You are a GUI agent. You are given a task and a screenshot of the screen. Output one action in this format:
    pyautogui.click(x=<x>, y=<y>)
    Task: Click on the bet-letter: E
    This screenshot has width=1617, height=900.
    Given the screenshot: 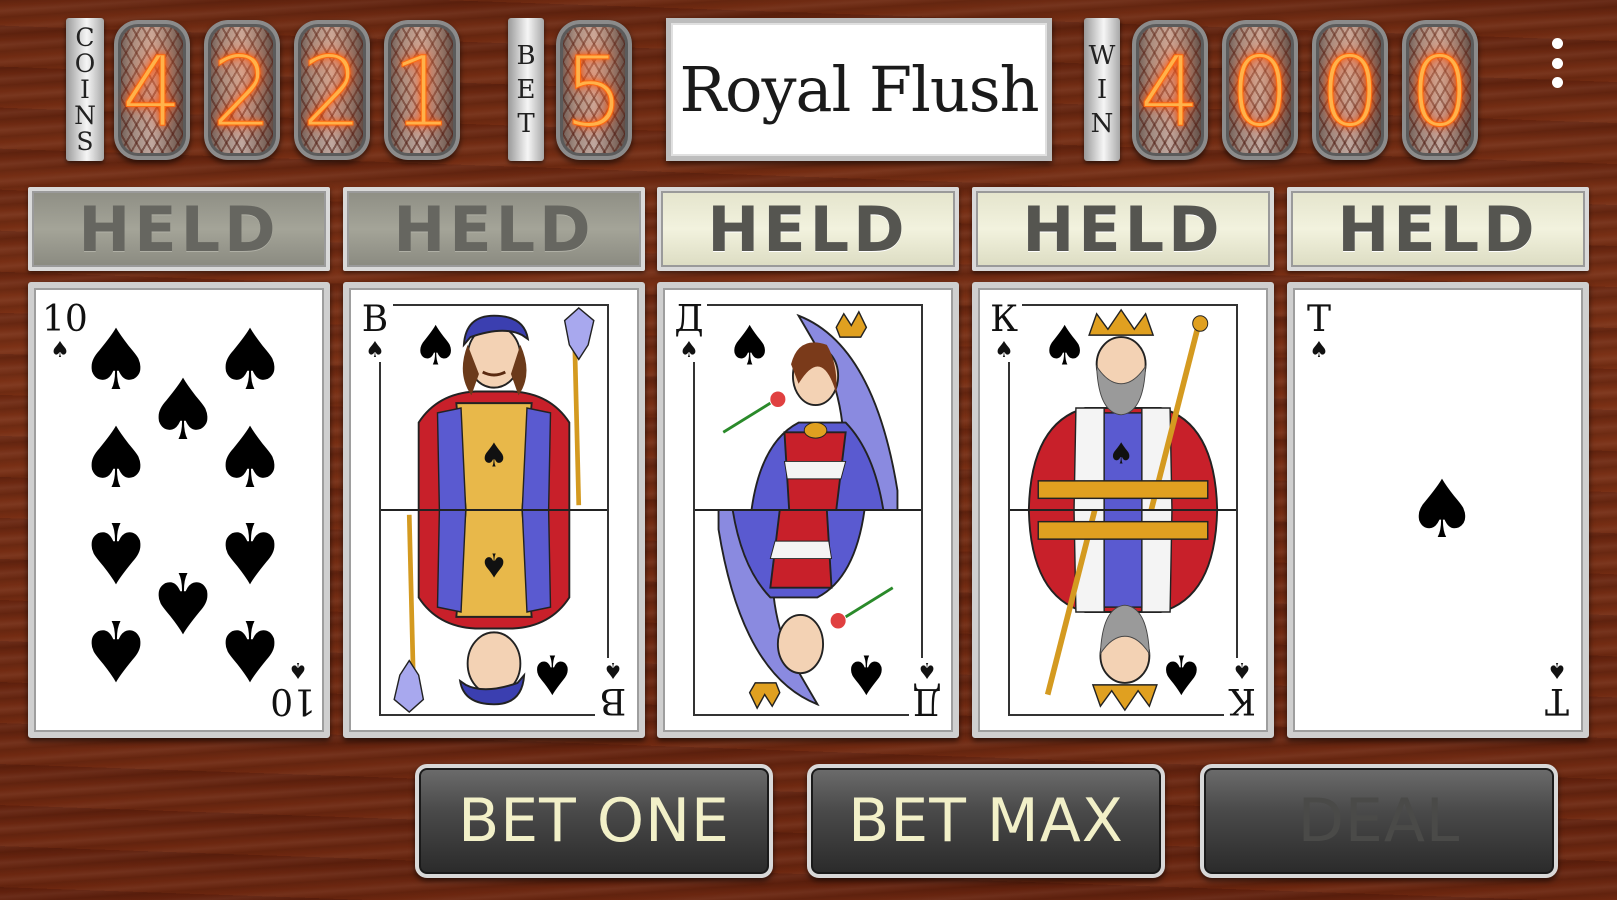 What is the action you would take?
    pyautogui.click(x=526, y=89)
    